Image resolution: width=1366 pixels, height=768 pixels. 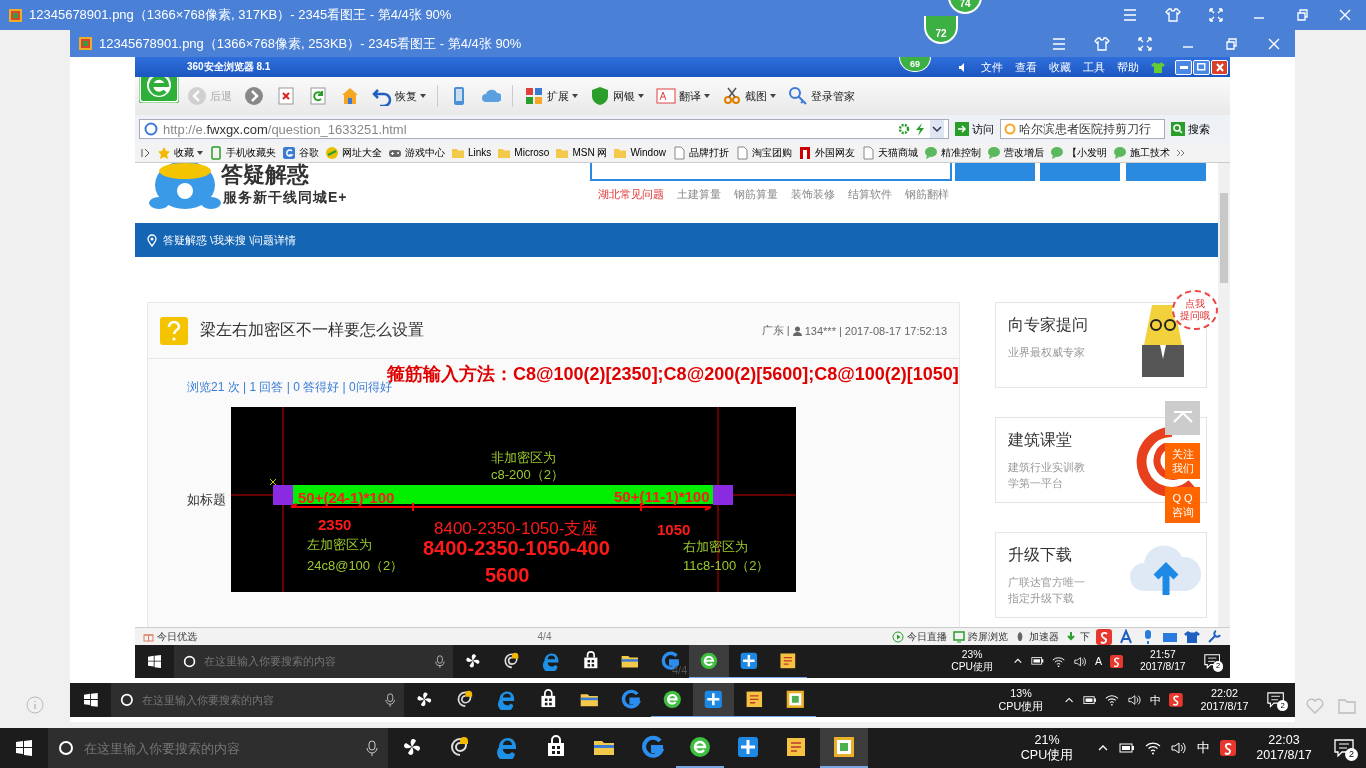 What do you see at coordinates (1183, 67) in the screenshot?
I see `minimize-button` at bounding box center [1183, 67].